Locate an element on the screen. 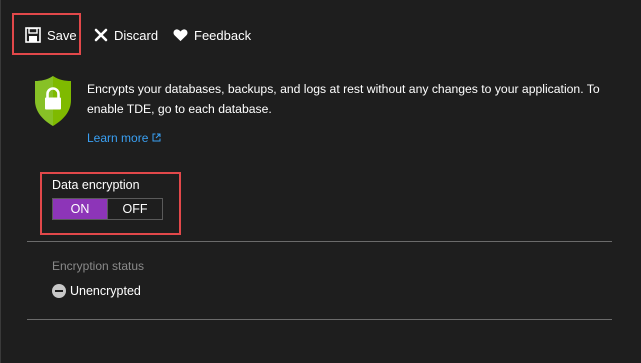 The width and height of the screenshot is (641, 363). toggle-off-option: OFF is located at coordinates (135, 209).